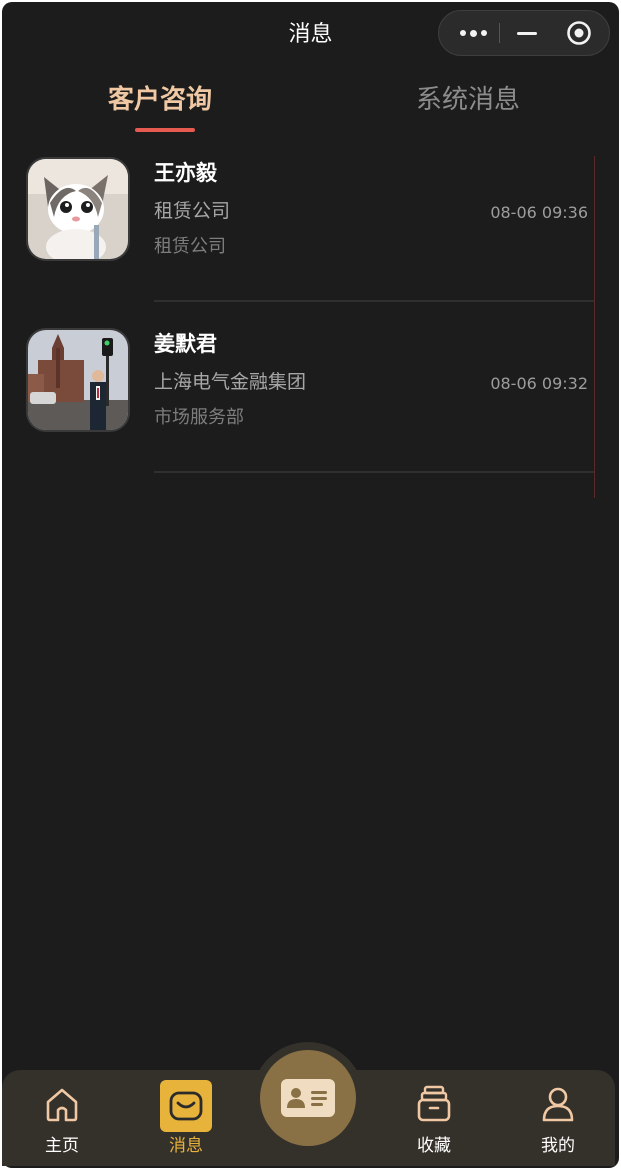  I want to click on minimize-icon, so click(527, 33).